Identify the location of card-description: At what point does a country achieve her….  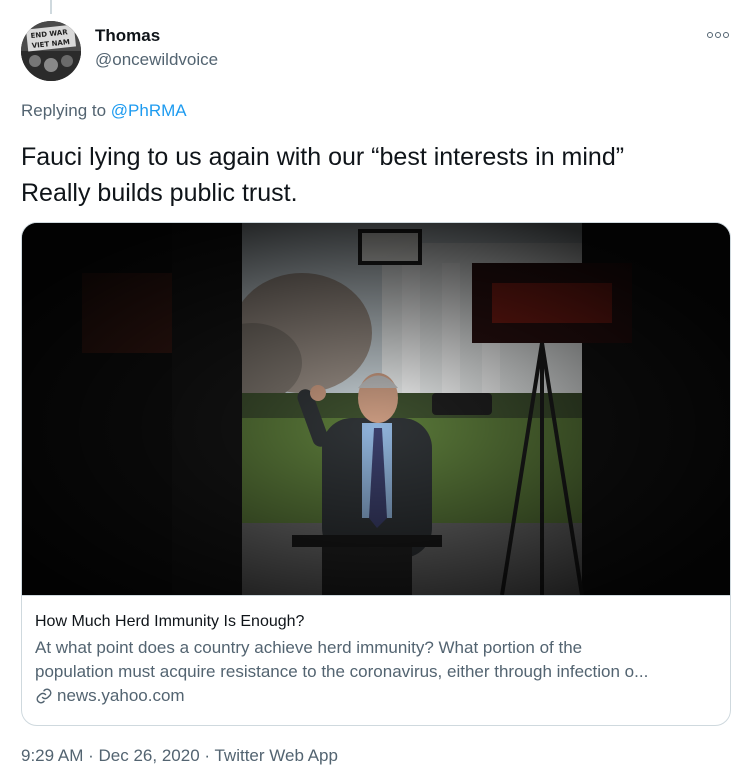
(376, 660).